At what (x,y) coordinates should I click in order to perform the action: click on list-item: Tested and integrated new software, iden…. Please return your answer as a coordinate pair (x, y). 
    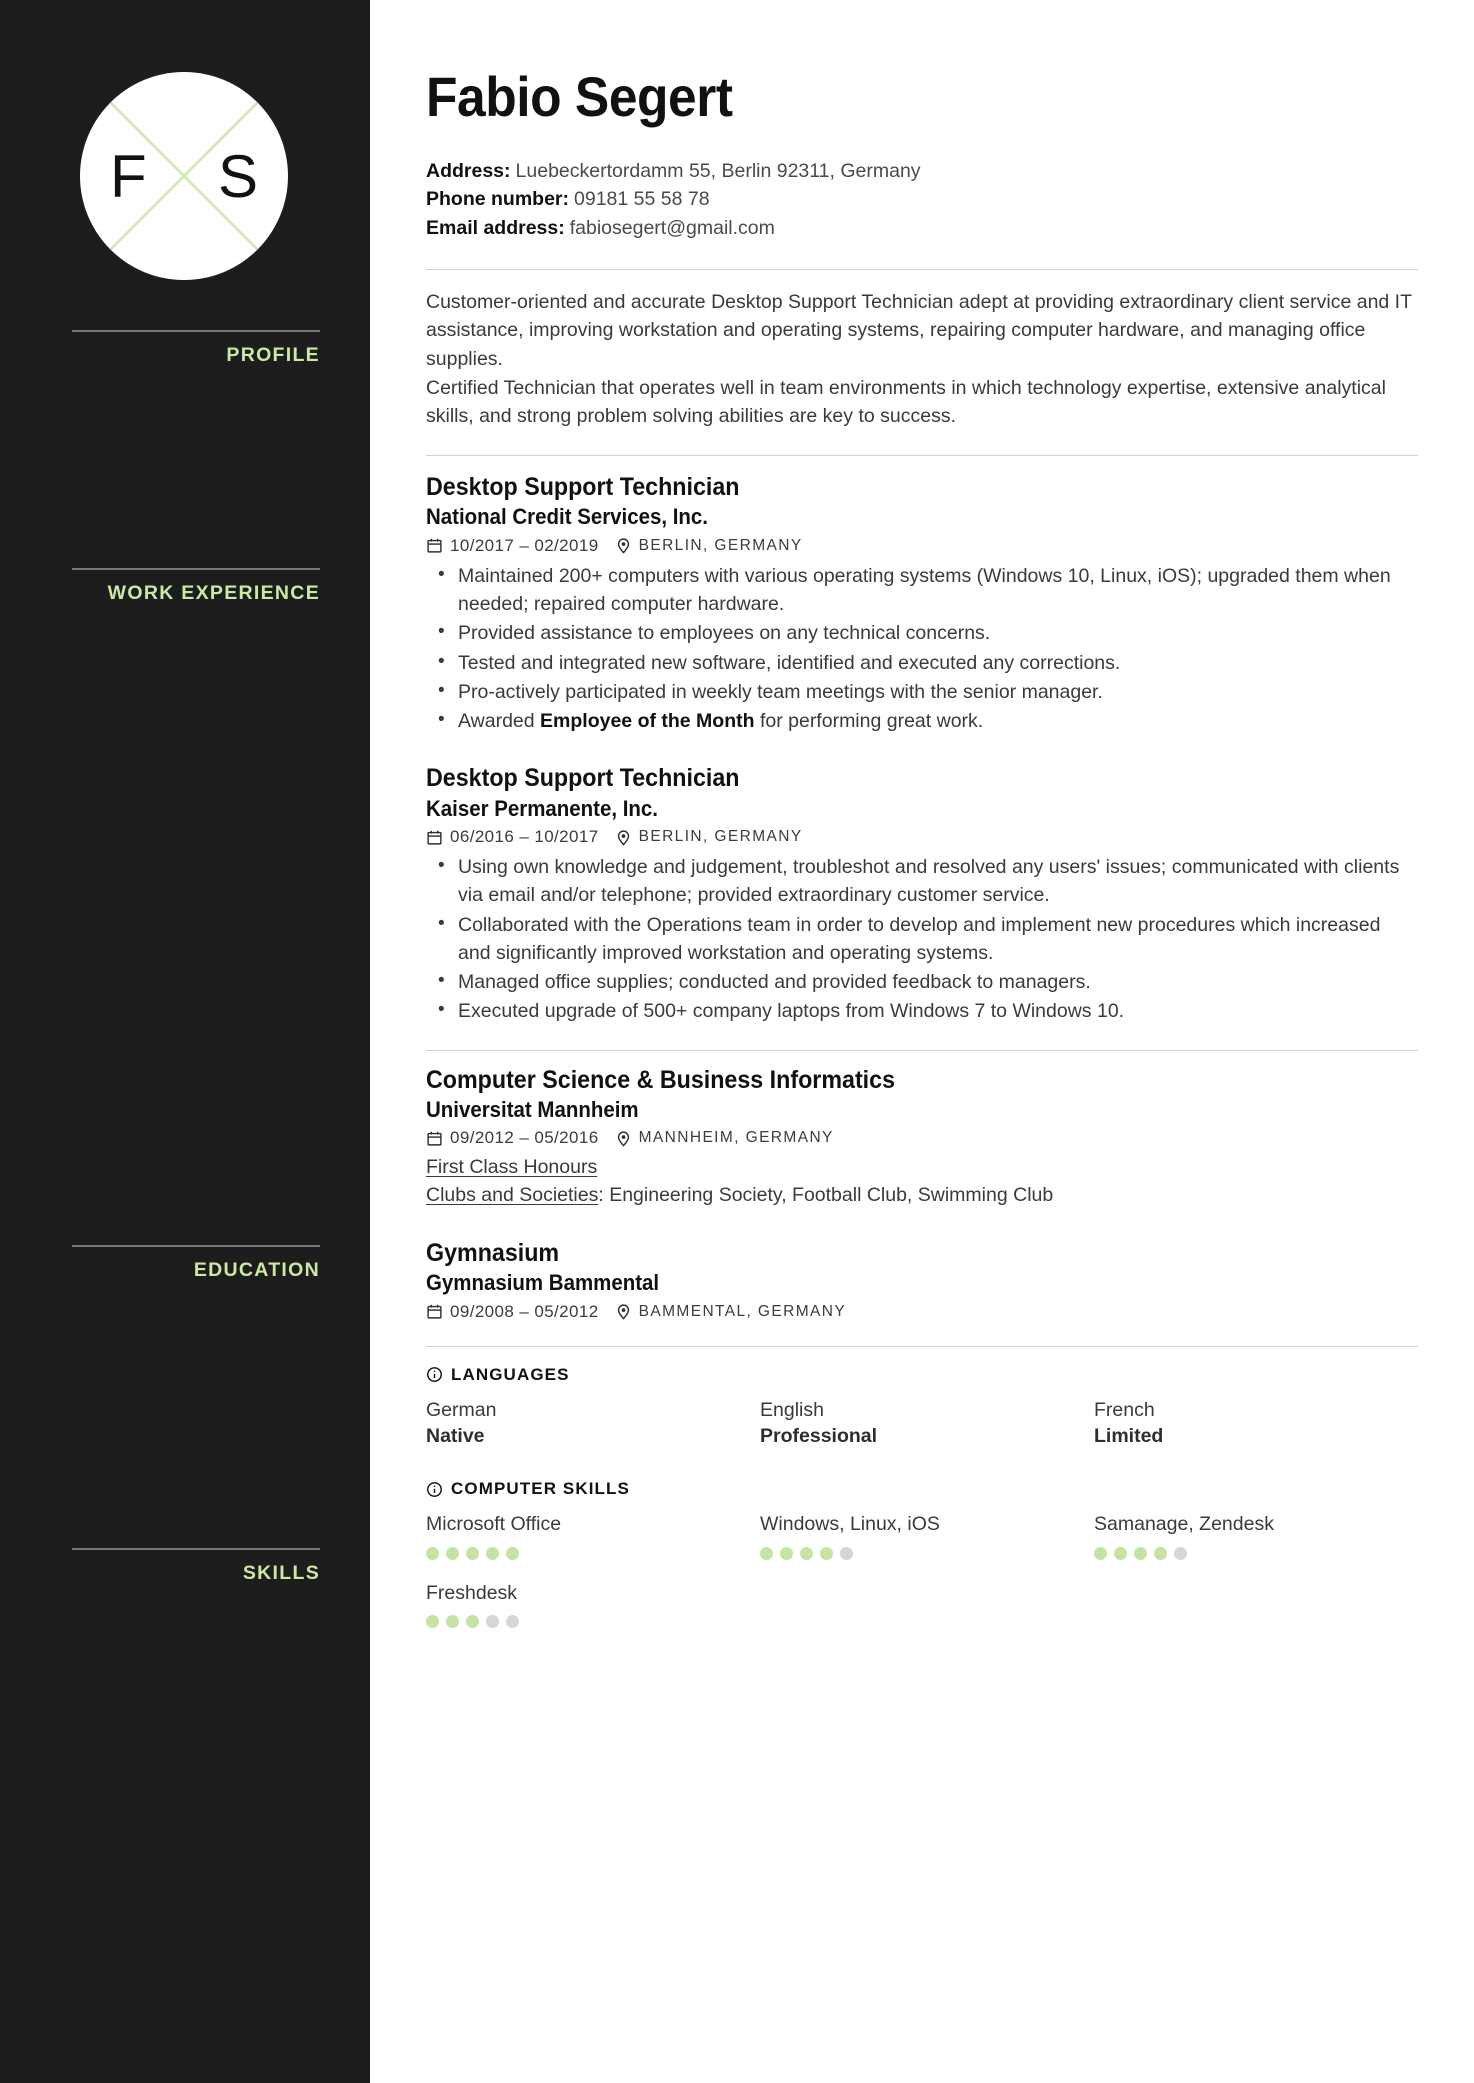
    Looking at the image, I should click on (925, 662).